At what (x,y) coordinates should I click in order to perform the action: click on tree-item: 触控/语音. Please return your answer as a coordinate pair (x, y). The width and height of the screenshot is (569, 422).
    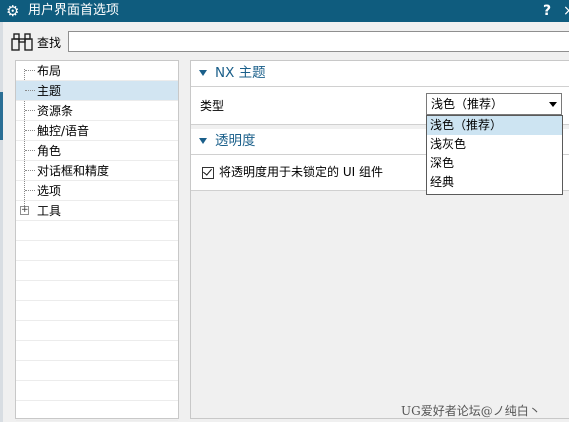
    Looking at the image, I should click on (97, 131).